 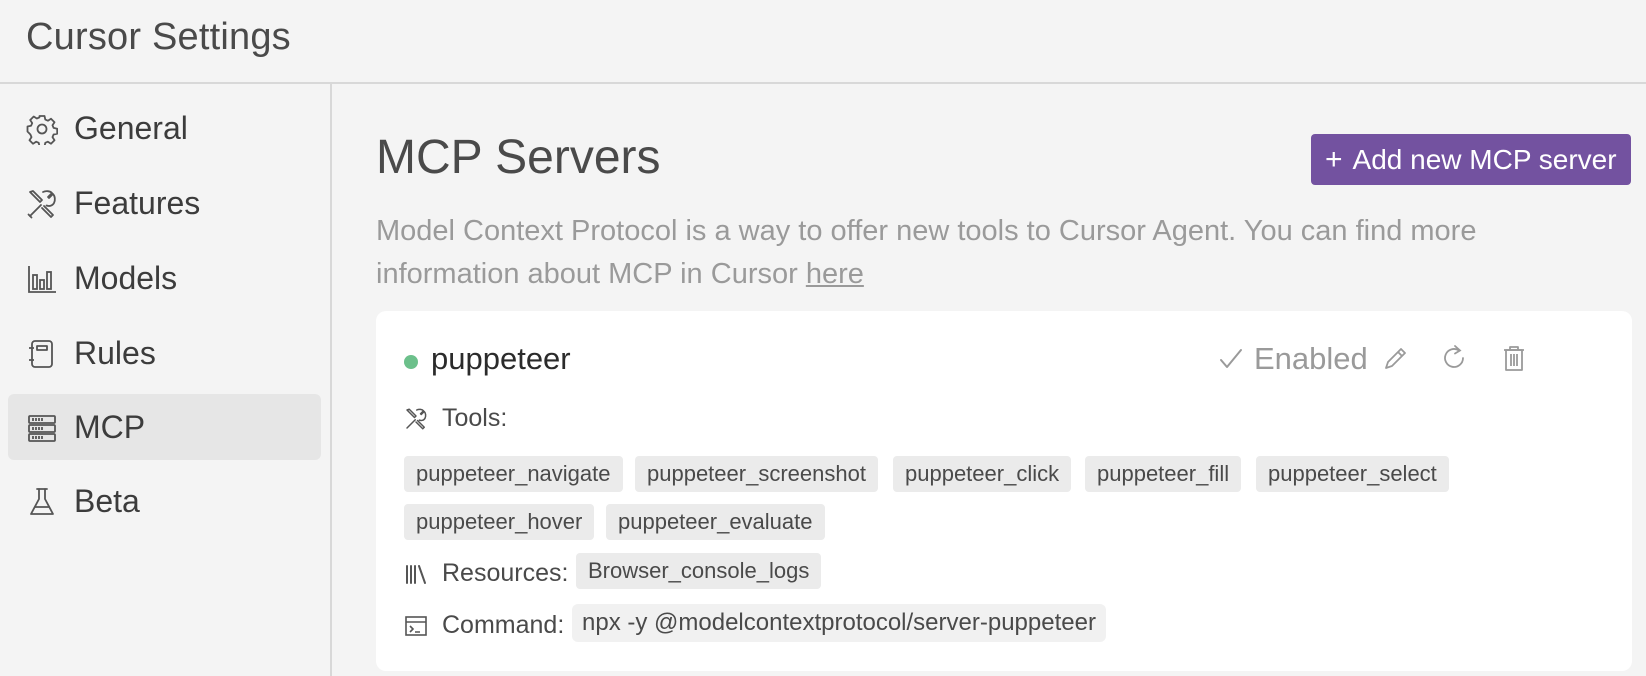 I want to click on check-icon, so click(x=1231, y=358).